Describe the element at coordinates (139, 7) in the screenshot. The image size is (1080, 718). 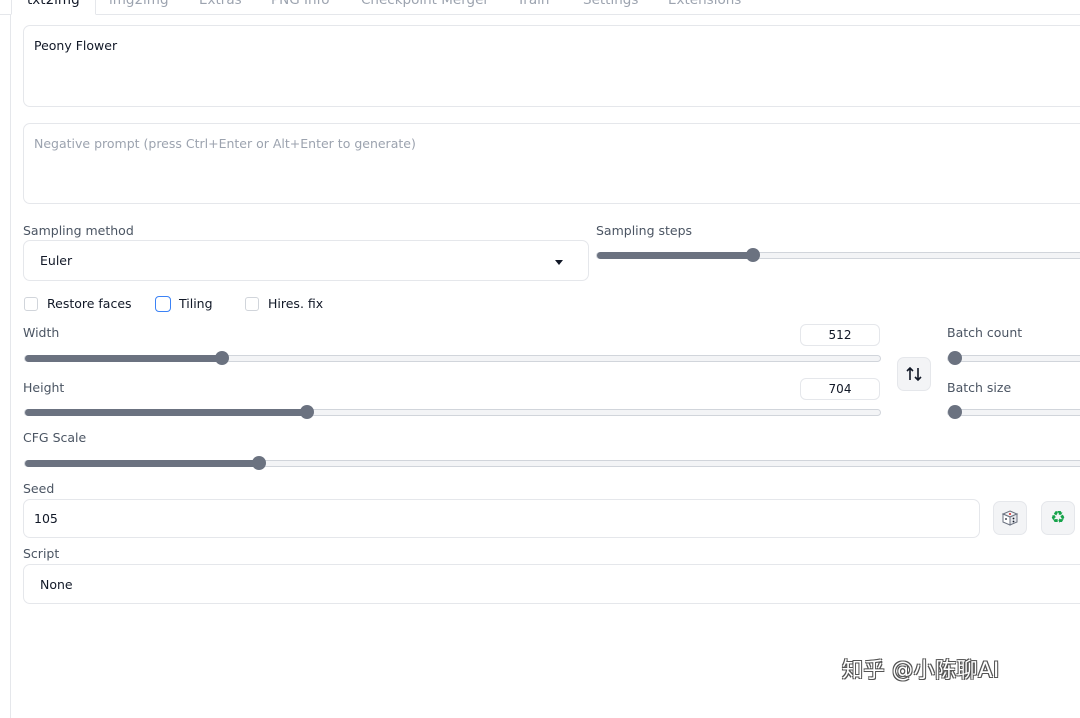
I see `tab-img2img: img2img` at that location.